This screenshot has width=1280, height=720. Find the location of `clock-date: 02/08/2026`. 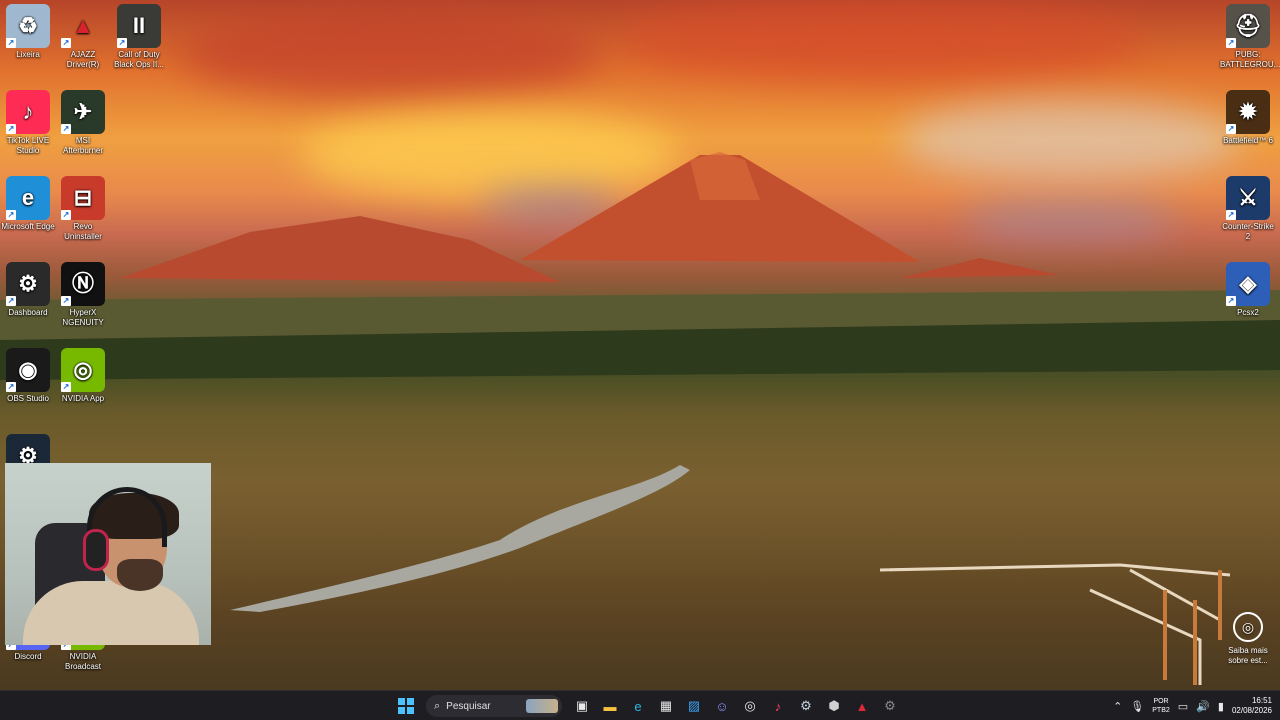

clock-date: 02/08/2026 is located at coordinates (1251, 710).